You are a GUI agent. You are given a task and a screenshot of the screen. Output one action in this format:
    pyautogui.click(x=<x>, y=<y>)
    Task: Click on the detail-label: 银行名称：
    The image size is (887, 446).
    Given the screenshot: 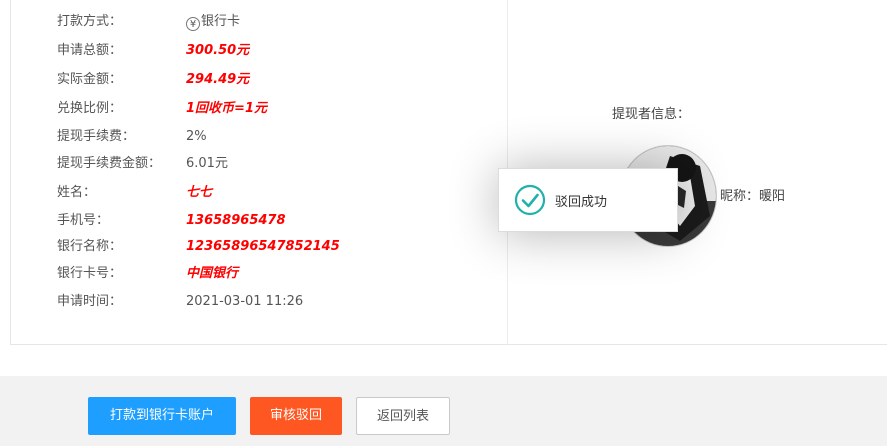 What is the action you would take?
    pyautogui.click(x=90, y=246)
    